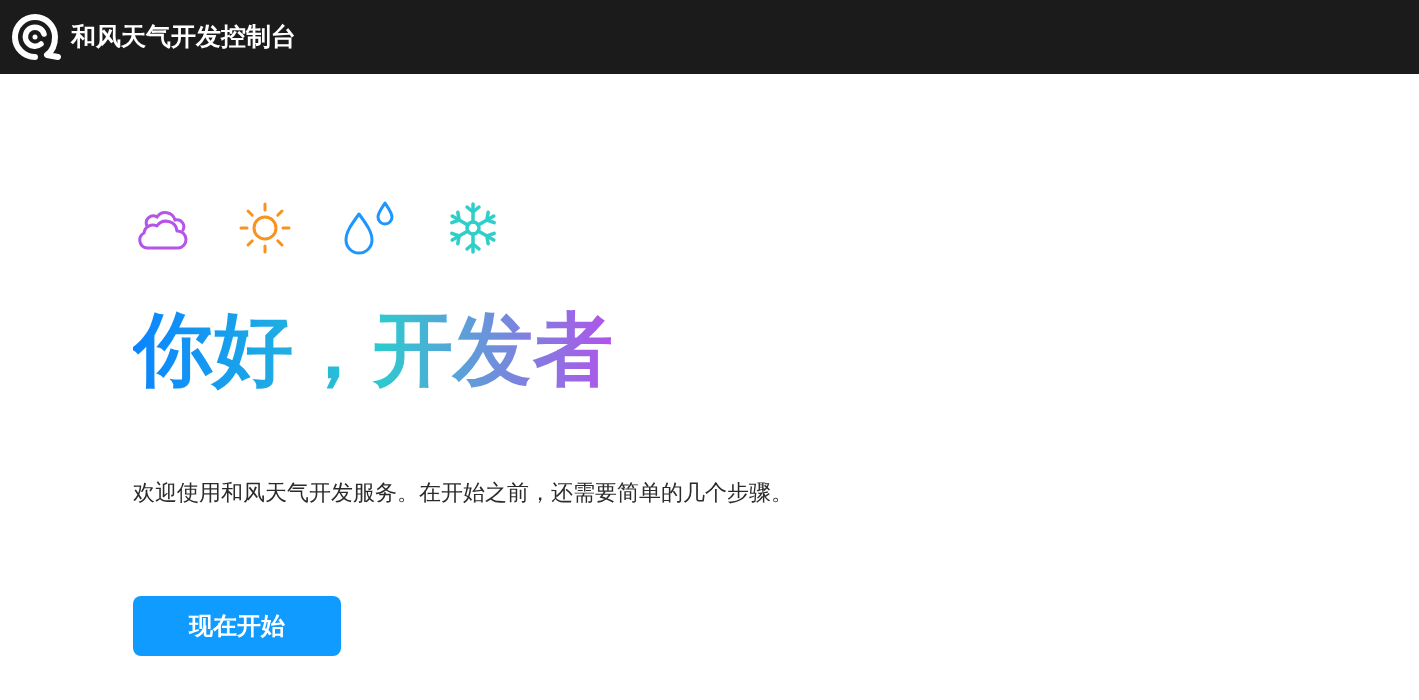 Image resolution: width=1419 pixels, height=700 pixels. I want to click on welcome-text: 欢迎使用和风天气开发服务。在开始之前，还需要简单的几个步骤。, so click(463, 493).